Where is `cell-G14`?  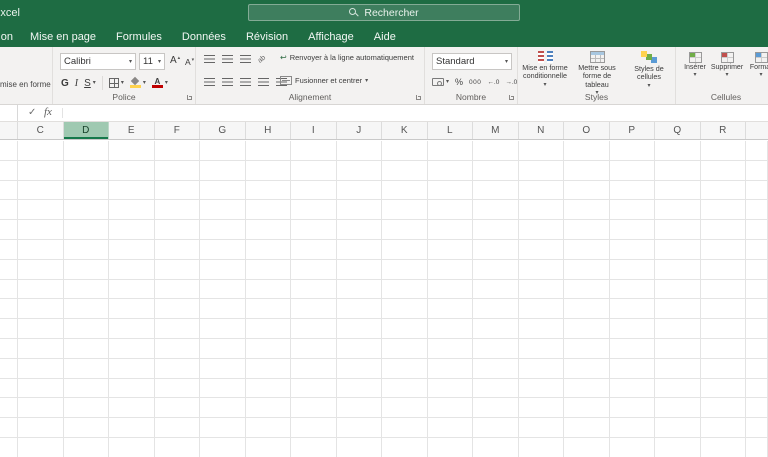
cell-G14 is located at coordinates (223, 408).